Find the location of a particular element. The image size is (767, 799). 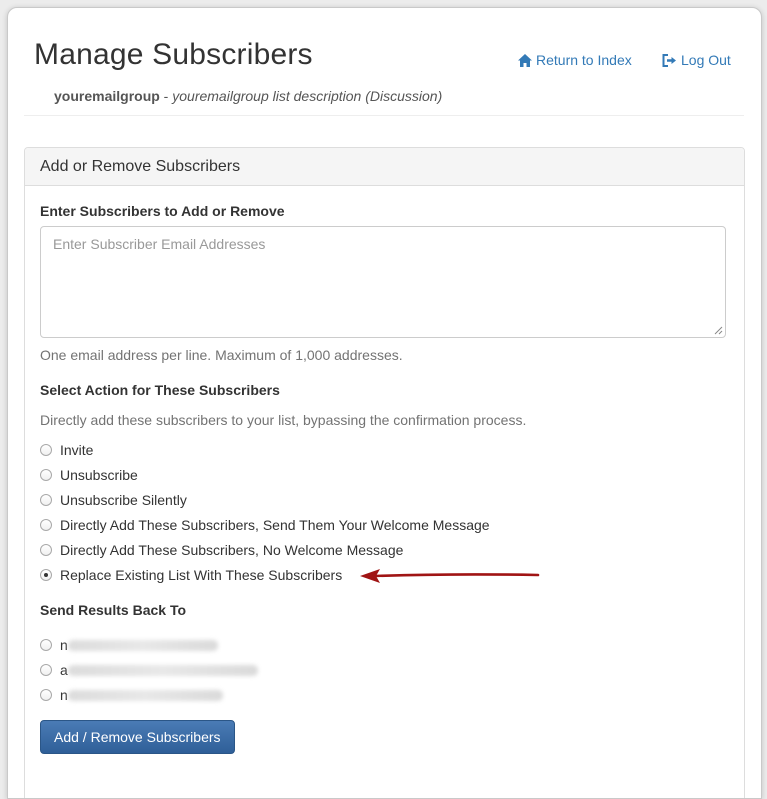

return-to-index-link: Return to Index is located at coordinates (575, 60).